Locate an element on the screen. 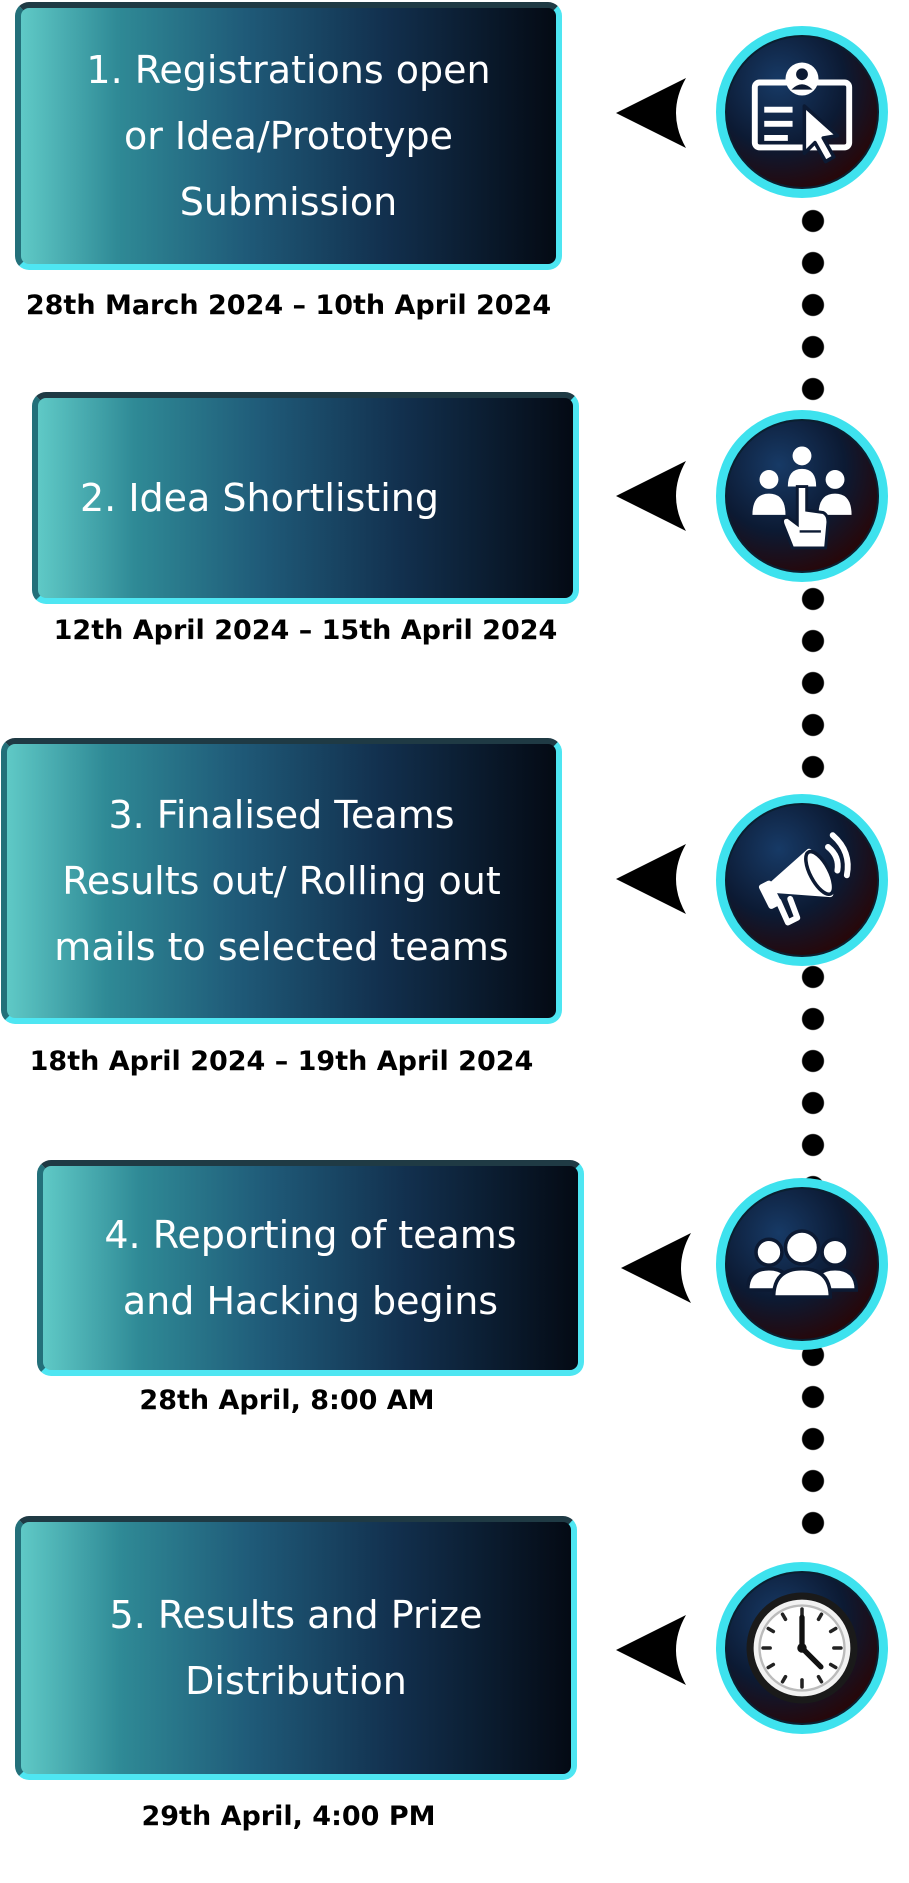 This screenshot has width=909, height=1883. step-4-box: 4. Reporting of teams and Hacking begins is located at coordinates (310, 1268).